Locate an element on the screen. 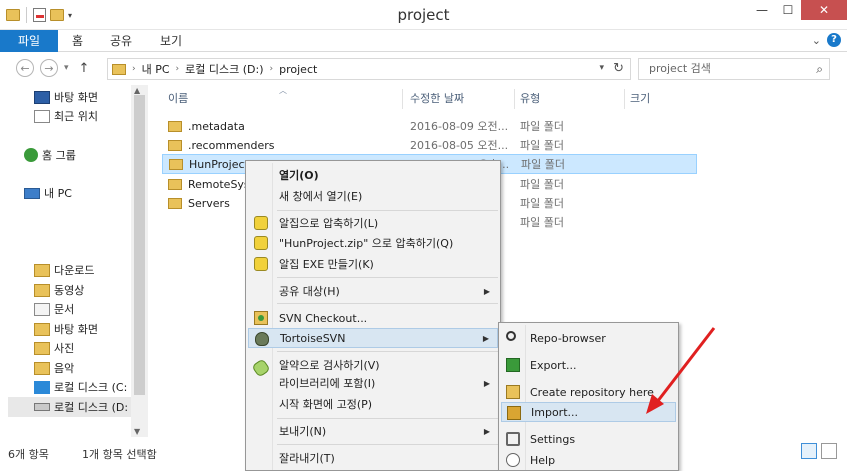 This screenshot has width=847, height=471. sidebar-item-label: 문서 is located at coordinates (64, 309).